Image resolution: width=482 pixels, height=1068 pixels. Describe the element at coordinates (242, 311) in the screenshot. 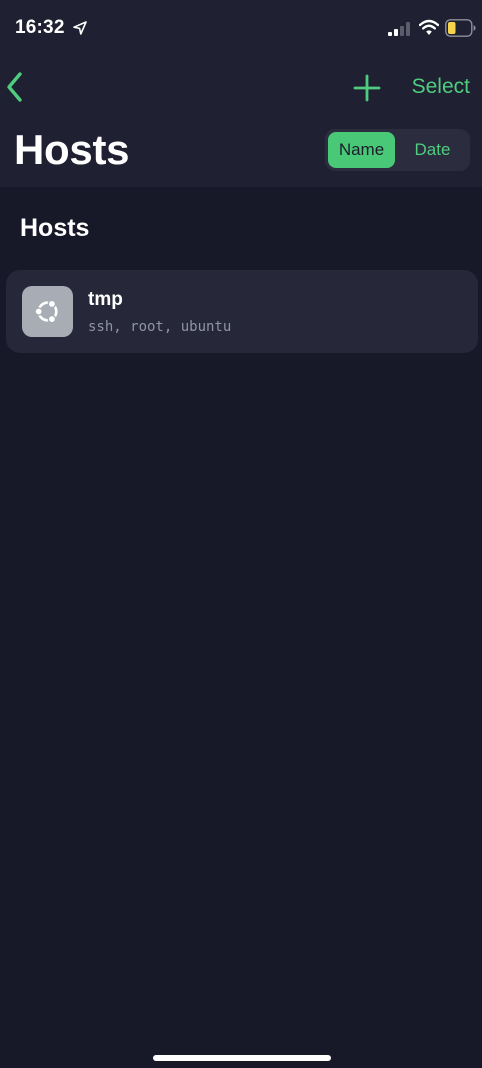

I see `host-row: tmp ssh, root, ubuntu` at that location.